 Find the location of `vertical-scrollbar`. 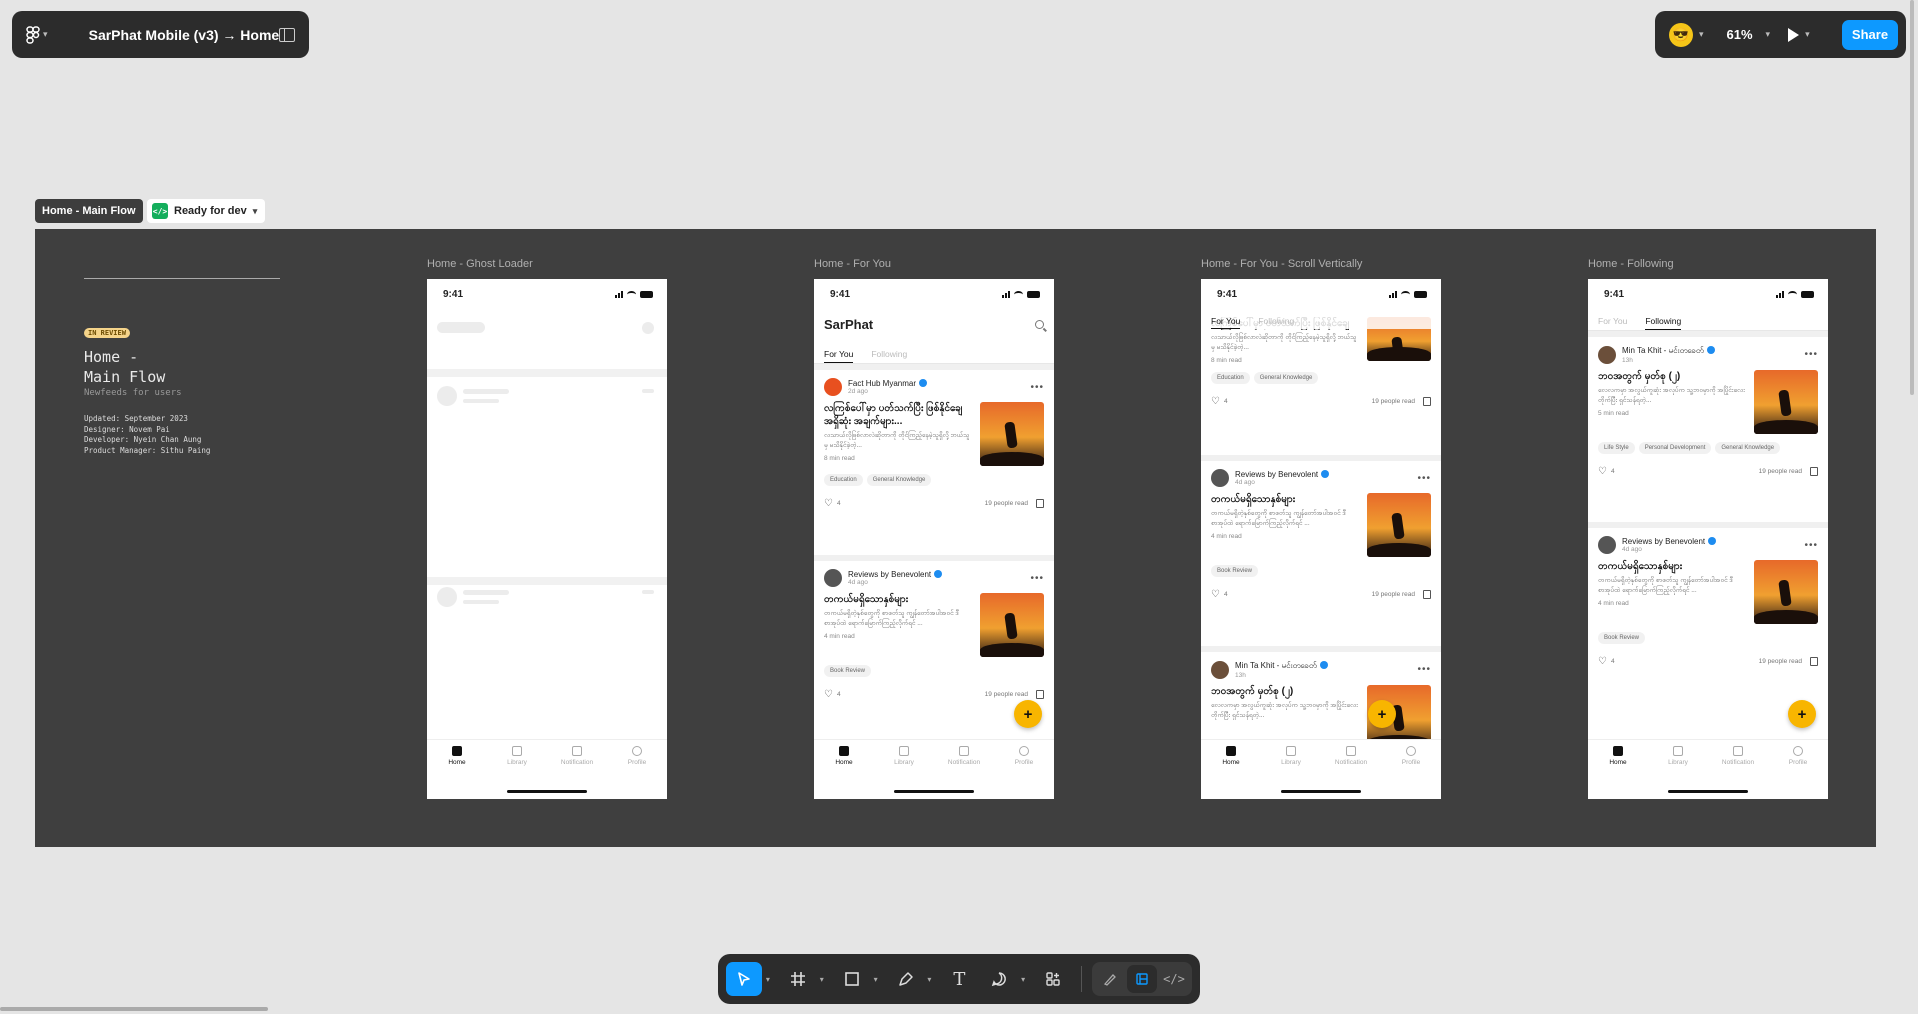

vertical-scrollbar is located at coordinates (1912, 197).